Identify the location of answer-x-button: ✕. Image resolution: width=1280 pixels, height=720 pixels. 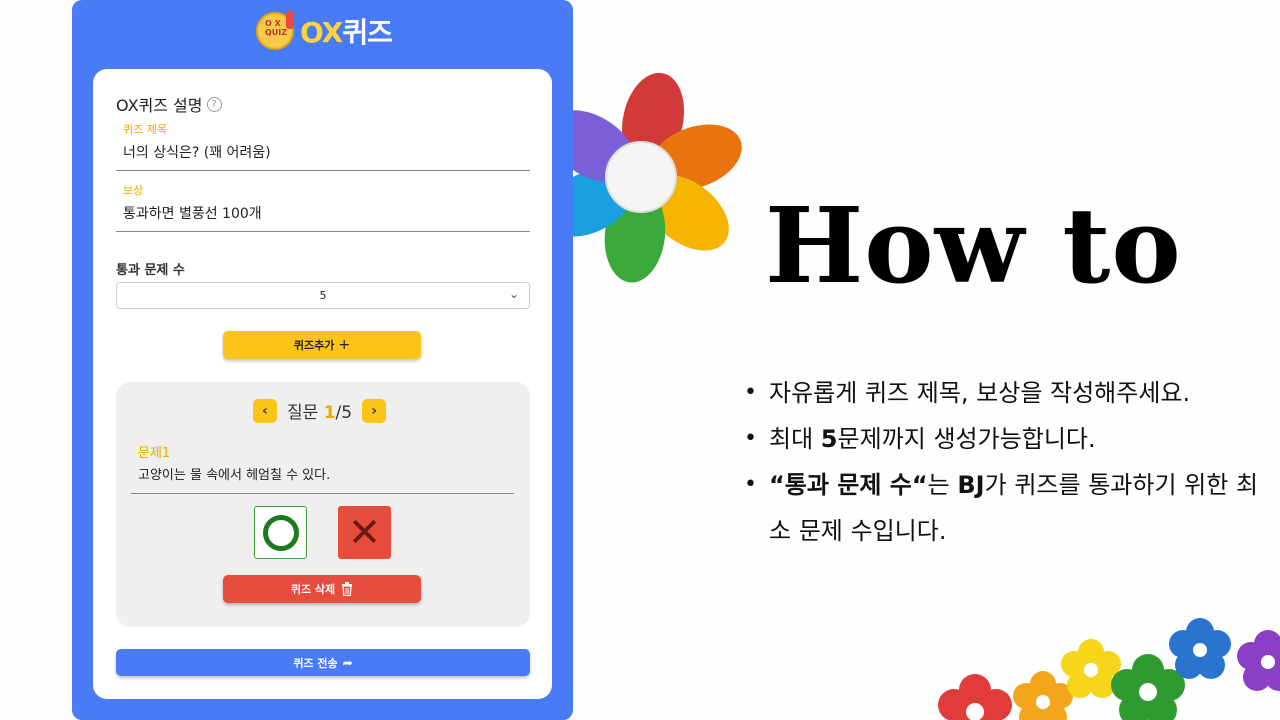
(364, 532).